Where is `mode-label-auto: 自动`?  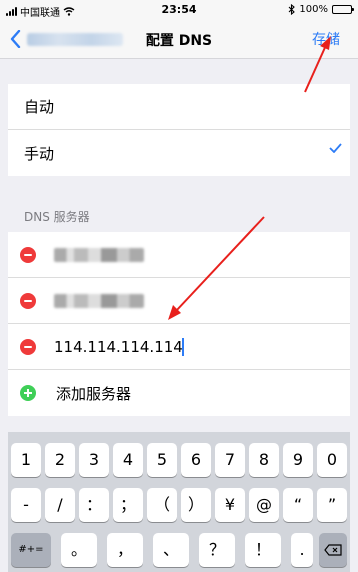
mode-label-auto: 自动 is located at coordinates (39, 107).